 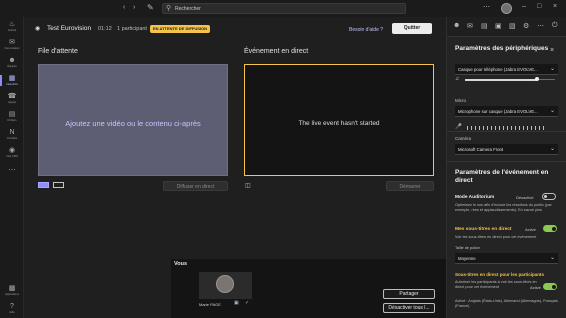 What do you see at coordinates (180, 29) in the screenshot?
I see `status-badge: EN ATTENTE DE DIFFUSION` at bounding box center [180, 29].